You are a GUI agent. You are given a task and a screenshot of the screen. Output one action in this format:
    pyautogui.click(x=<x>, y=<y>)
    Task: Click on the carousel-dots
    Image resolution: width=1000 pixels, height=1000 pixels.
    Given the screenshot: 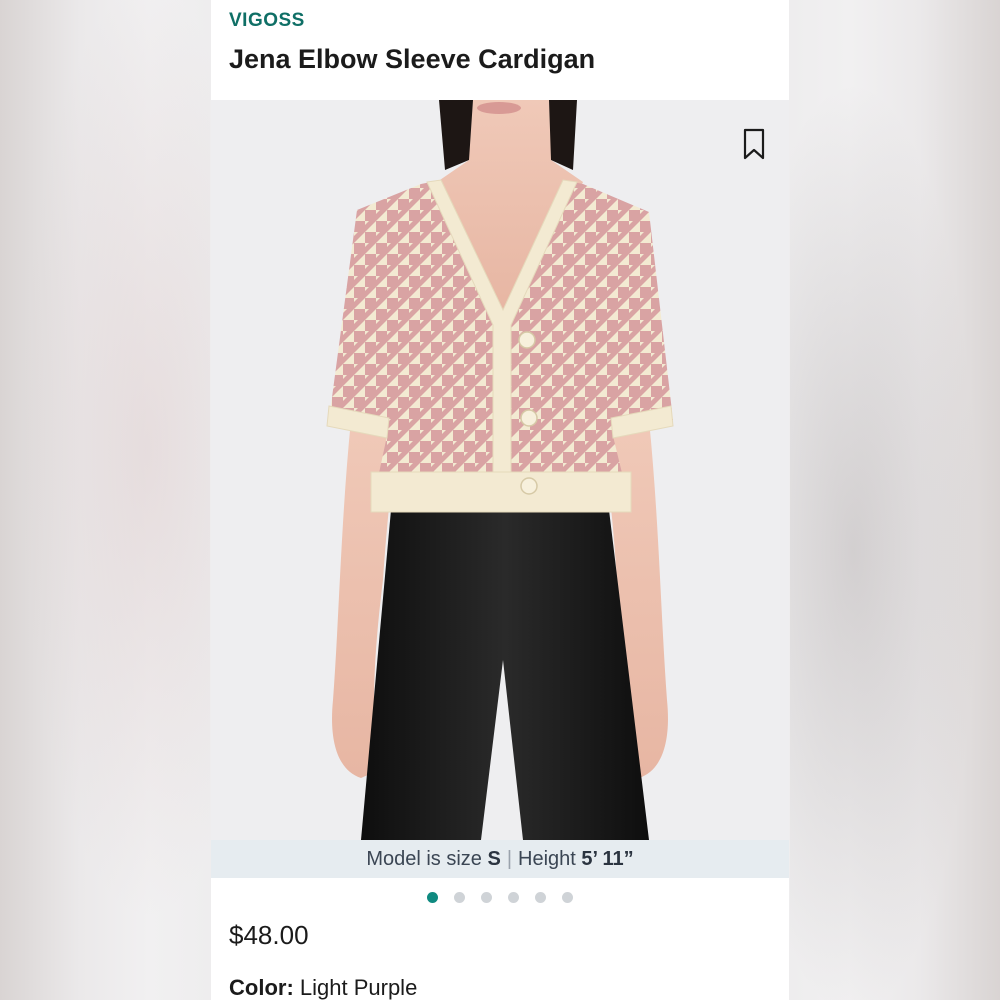 What is the action you would take?
    pyautogui.click(x=500, y=897)
    